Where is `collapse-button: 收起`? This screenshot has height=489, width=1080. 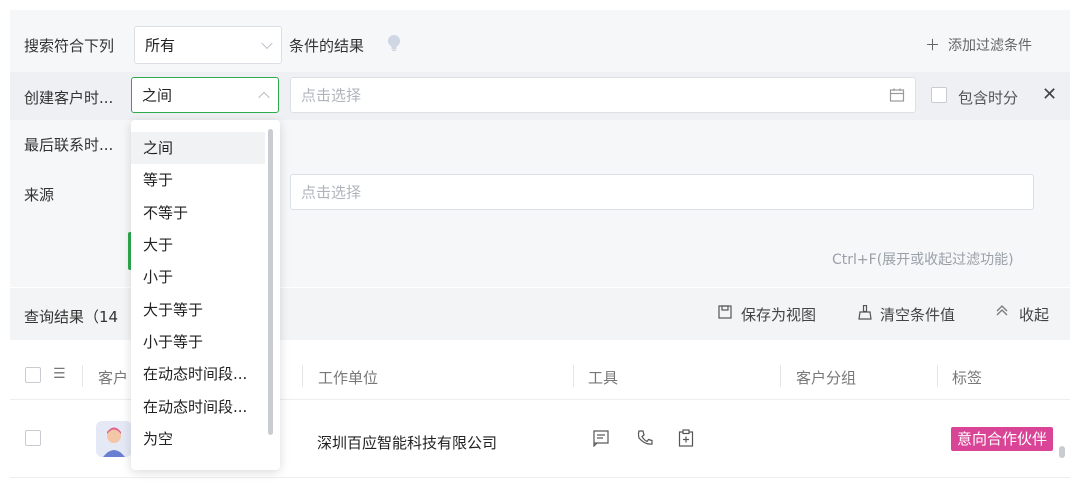 collapse-button: 收起 is located at coordinates (1034, 314).